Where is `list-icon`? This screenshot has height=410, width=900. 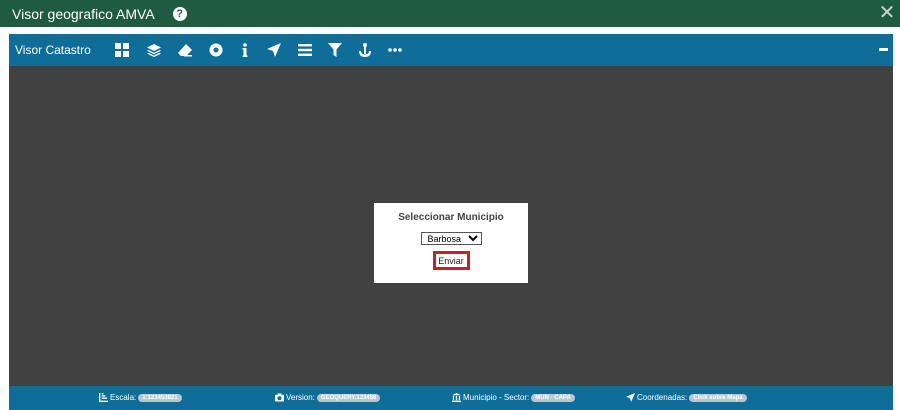 list-icon is located at coordinates (305, 50).